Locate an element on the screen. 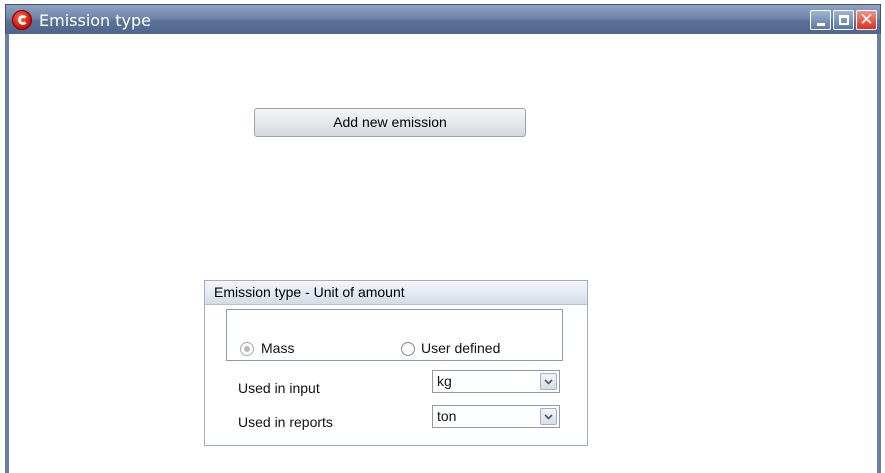 This screenshot has width=885, height=473. used-in-reports-dropdown-button is located at coordinates (548, 416).